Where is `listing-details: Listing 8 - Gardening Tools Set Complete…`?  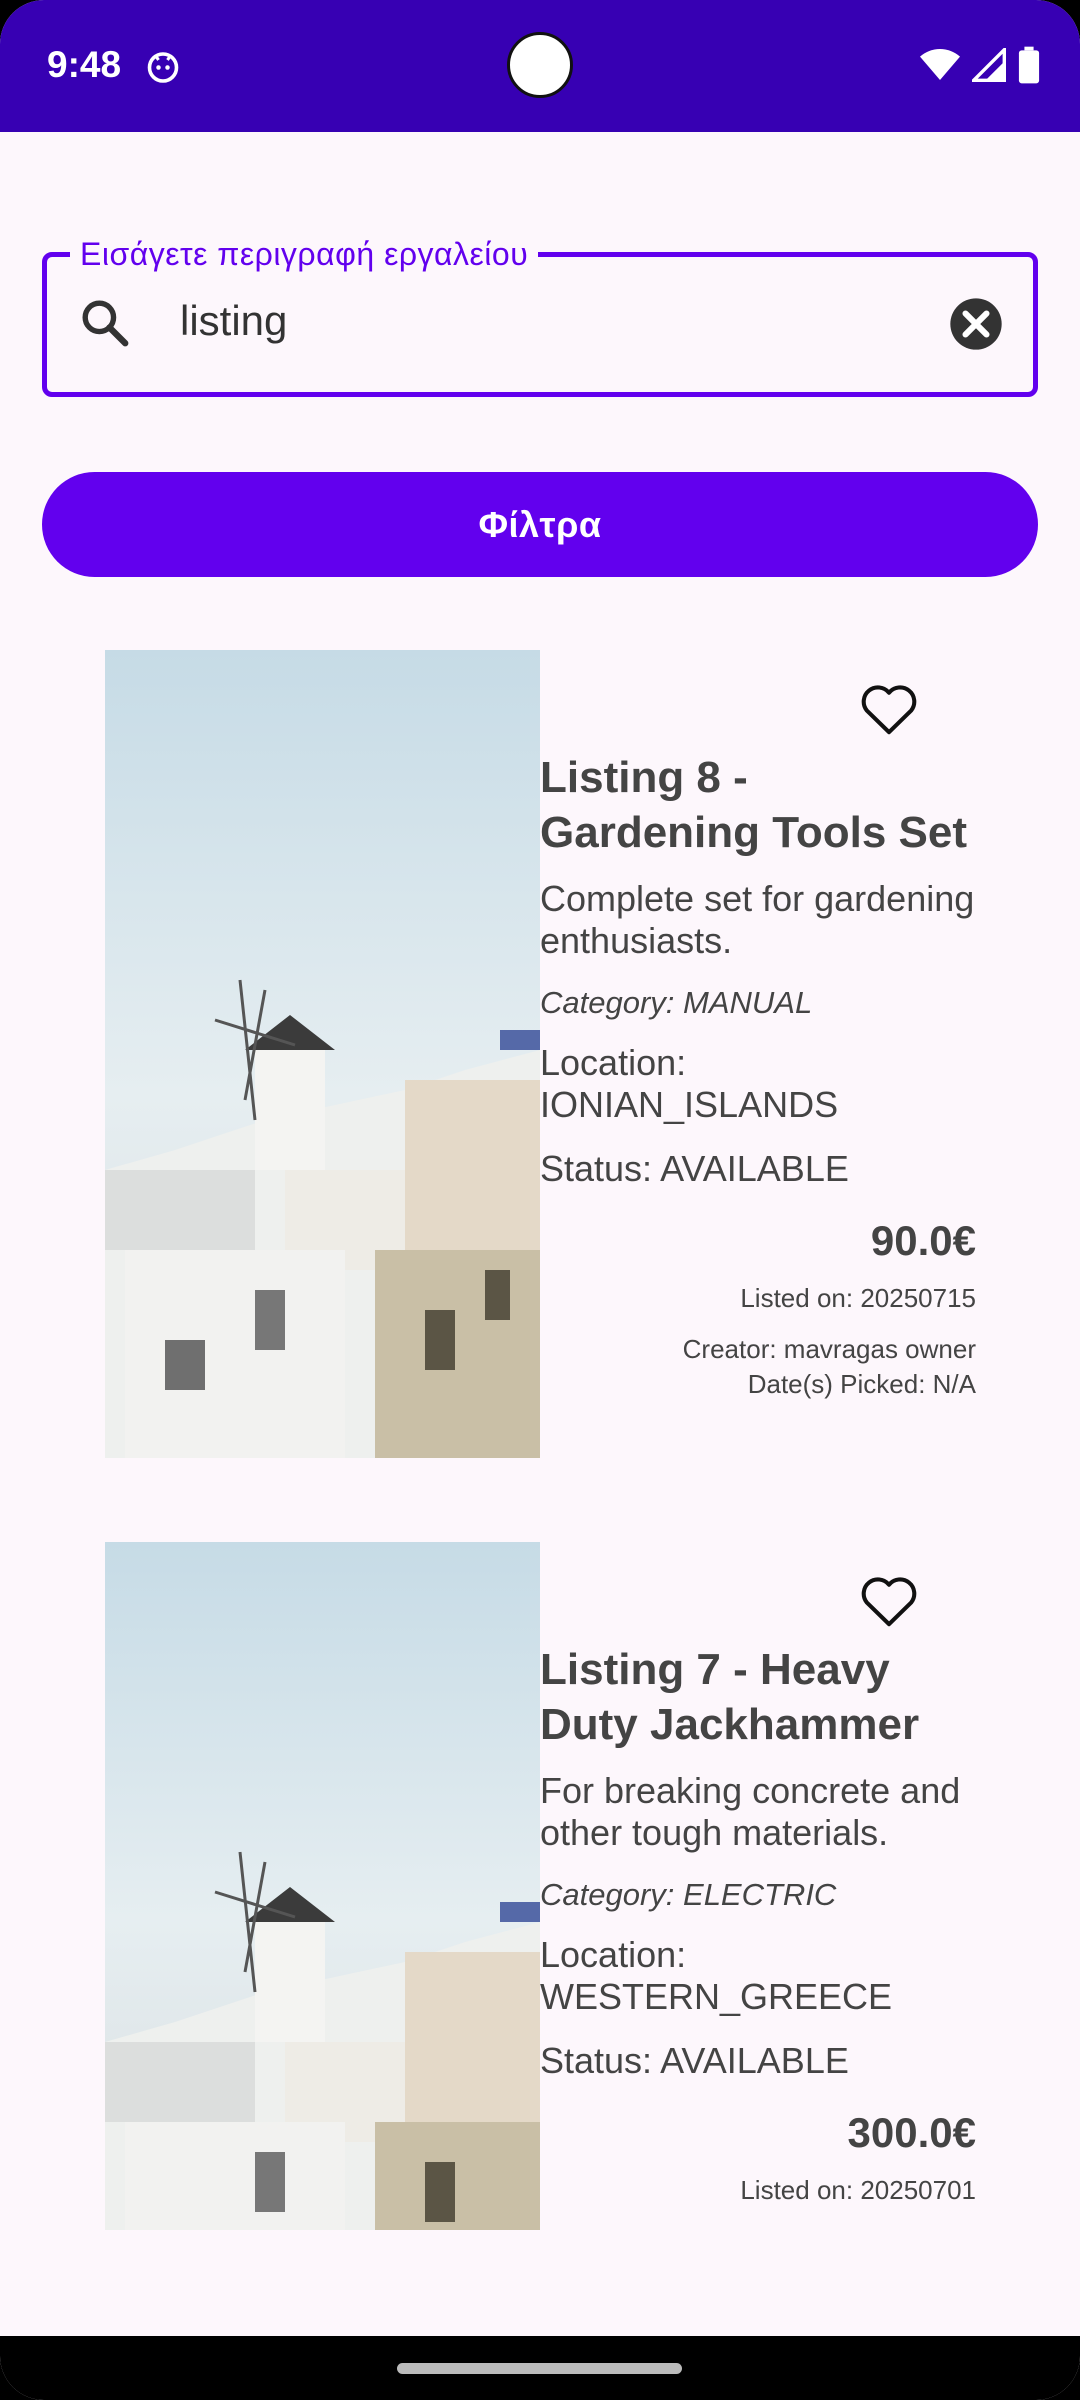 listing-details: Listing 8 - Gardening Tools Set Complete… is located at coordinates (758, 1076).